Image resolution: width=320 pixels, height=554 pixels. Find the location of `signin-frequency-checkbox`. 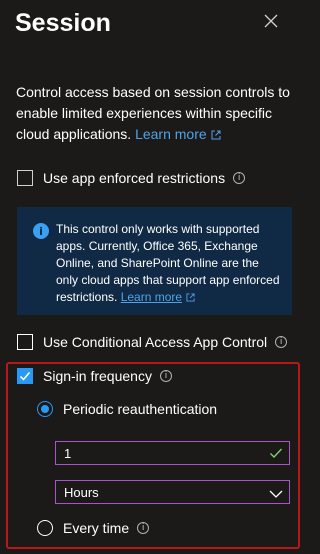

signin-frequency-checkbox is located at coordinates (25, 376).